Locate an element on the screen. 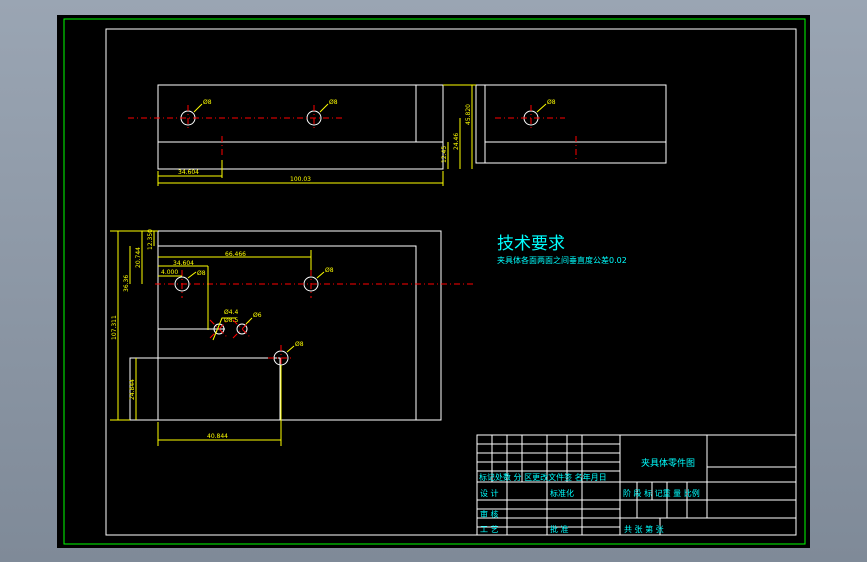  dim-4: 4.000 is located at coordinates (169, 272).